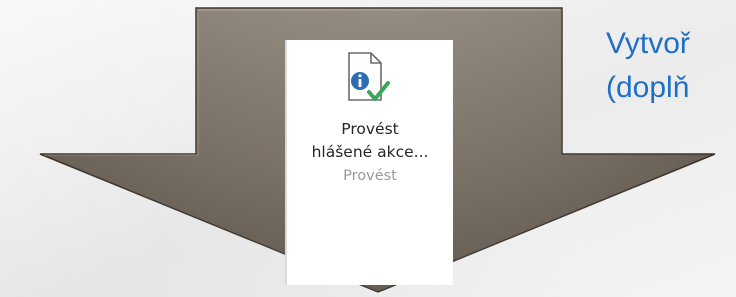 The height and width of the screenshot is (297, 736). Describe the element at coordinates (369, 76) in the screenshot. I see `document-info-check-icon` at that location.